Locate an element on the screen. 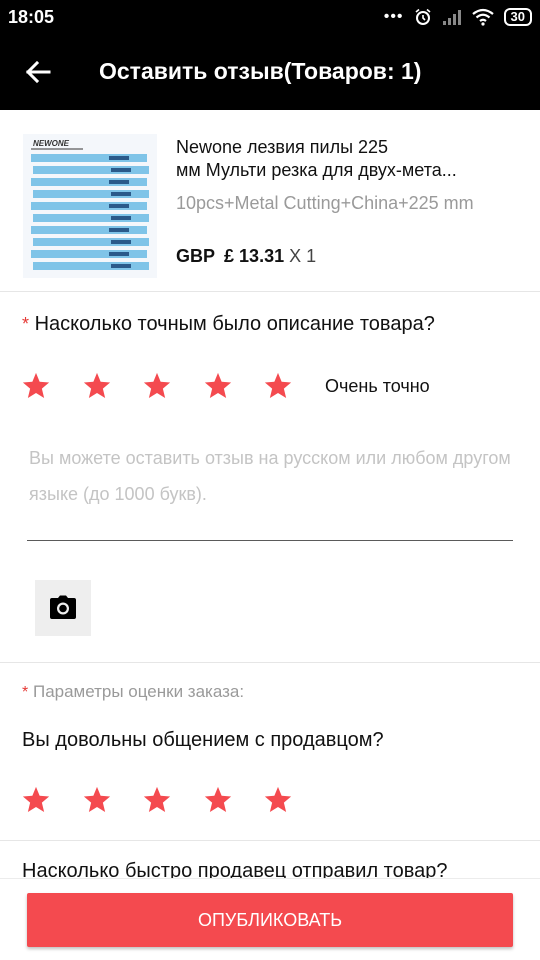 The height and width of the screenshot is (960, 540). product-variant: 10pcs+Metal Cutting+China+225 mm is located at coordinates (325, 203).